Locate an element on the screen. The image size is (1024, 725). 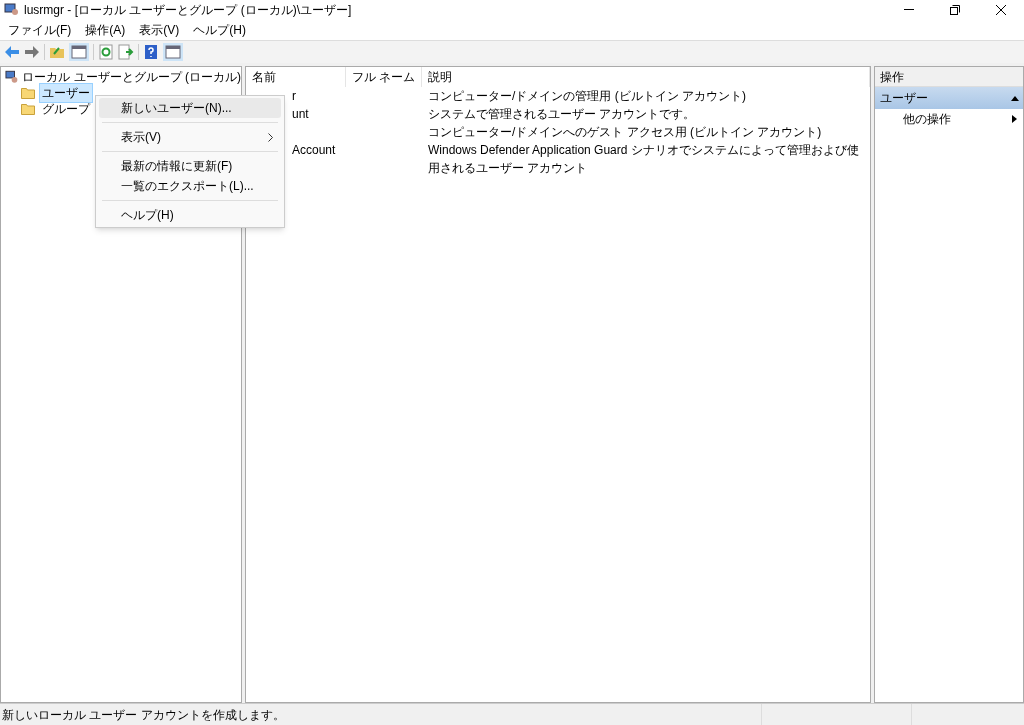
close-icon is located at coordinates (1001, 10).